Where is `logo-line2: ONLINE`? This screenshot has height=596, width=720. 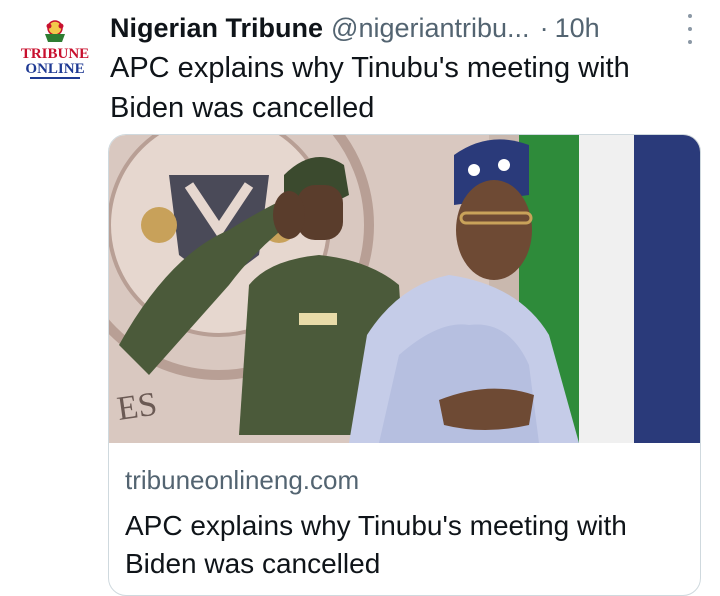
logo-line2: ONLINE is located at coordinates (54, 69).